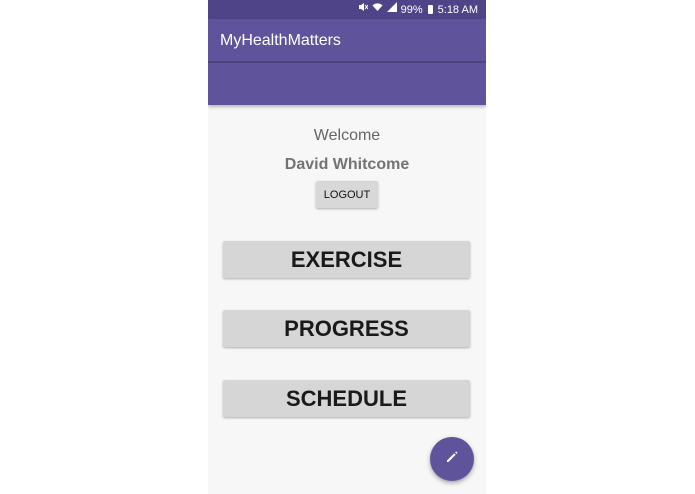 The image size is (695, 494). I want to click on welcome-text: Welcome, so click(347, 135).